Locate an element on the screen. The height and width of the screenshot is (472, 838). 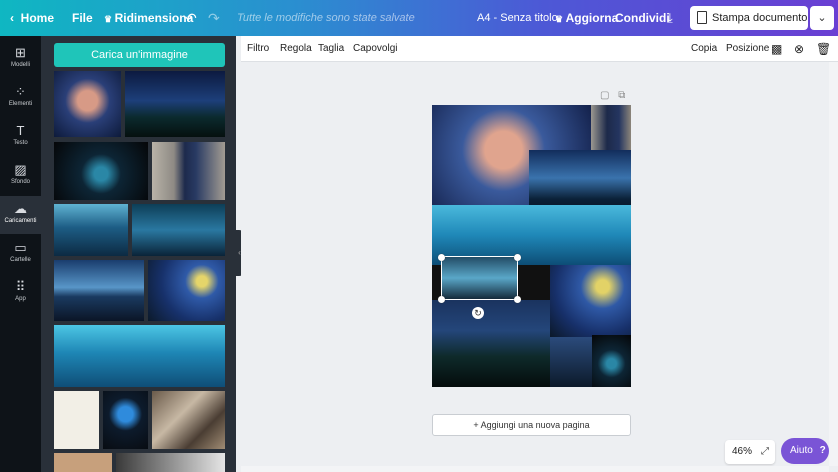
help-button: Aiuto ? is located at coordinates (805, 451).